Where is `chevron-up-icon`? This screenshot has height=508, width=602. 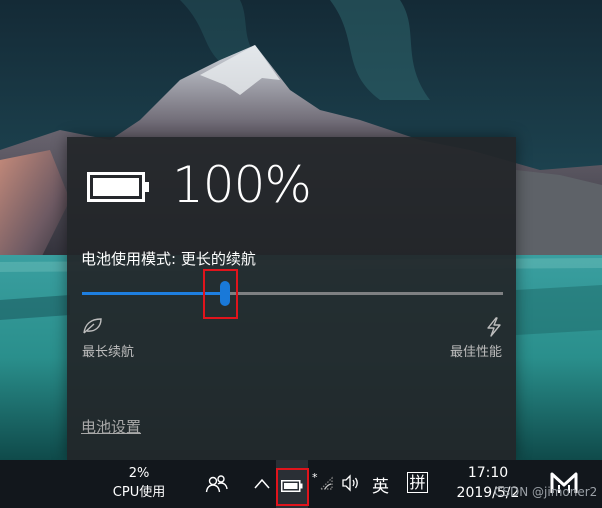 chevron-up-icon is located at coordinates (262, 485).